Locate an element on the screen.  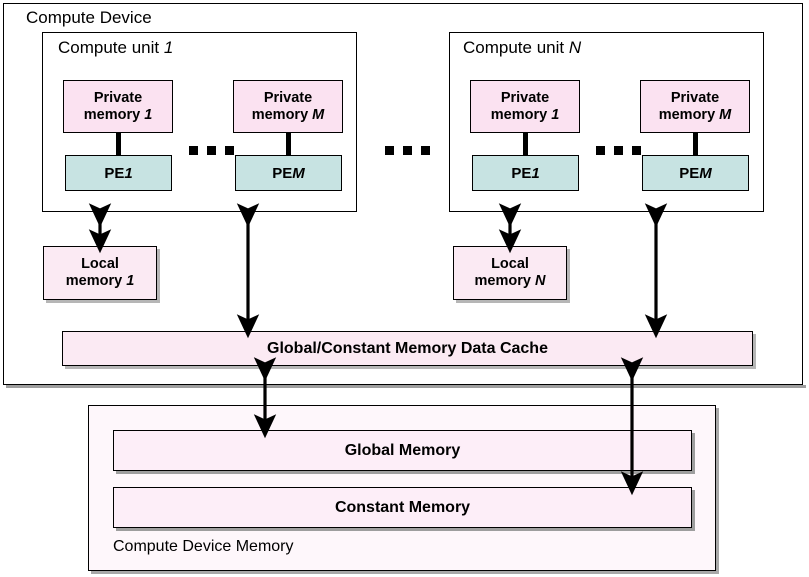
compute-unit-1-title: Compute unit 1 is located at coordinates (115, 48).